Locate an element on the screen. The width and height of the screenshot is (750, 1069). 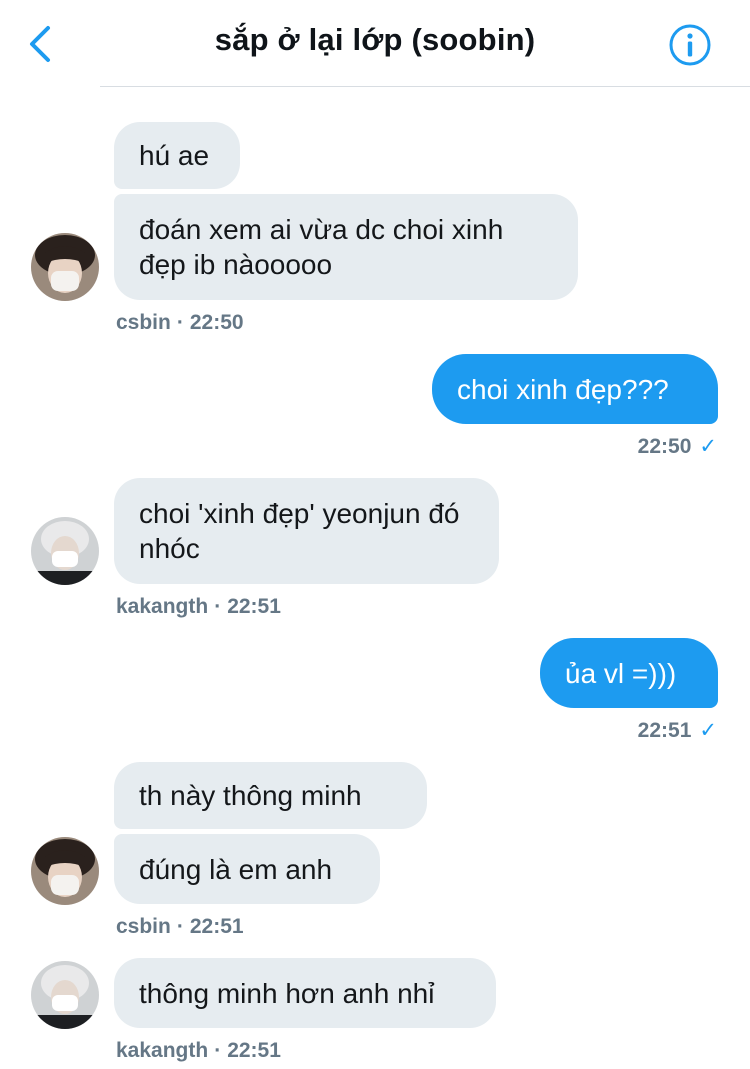
message-bubble-incoming: choi 'xinh đẹp' yeonjun đó nhóc is located at coordinates (306, 531).